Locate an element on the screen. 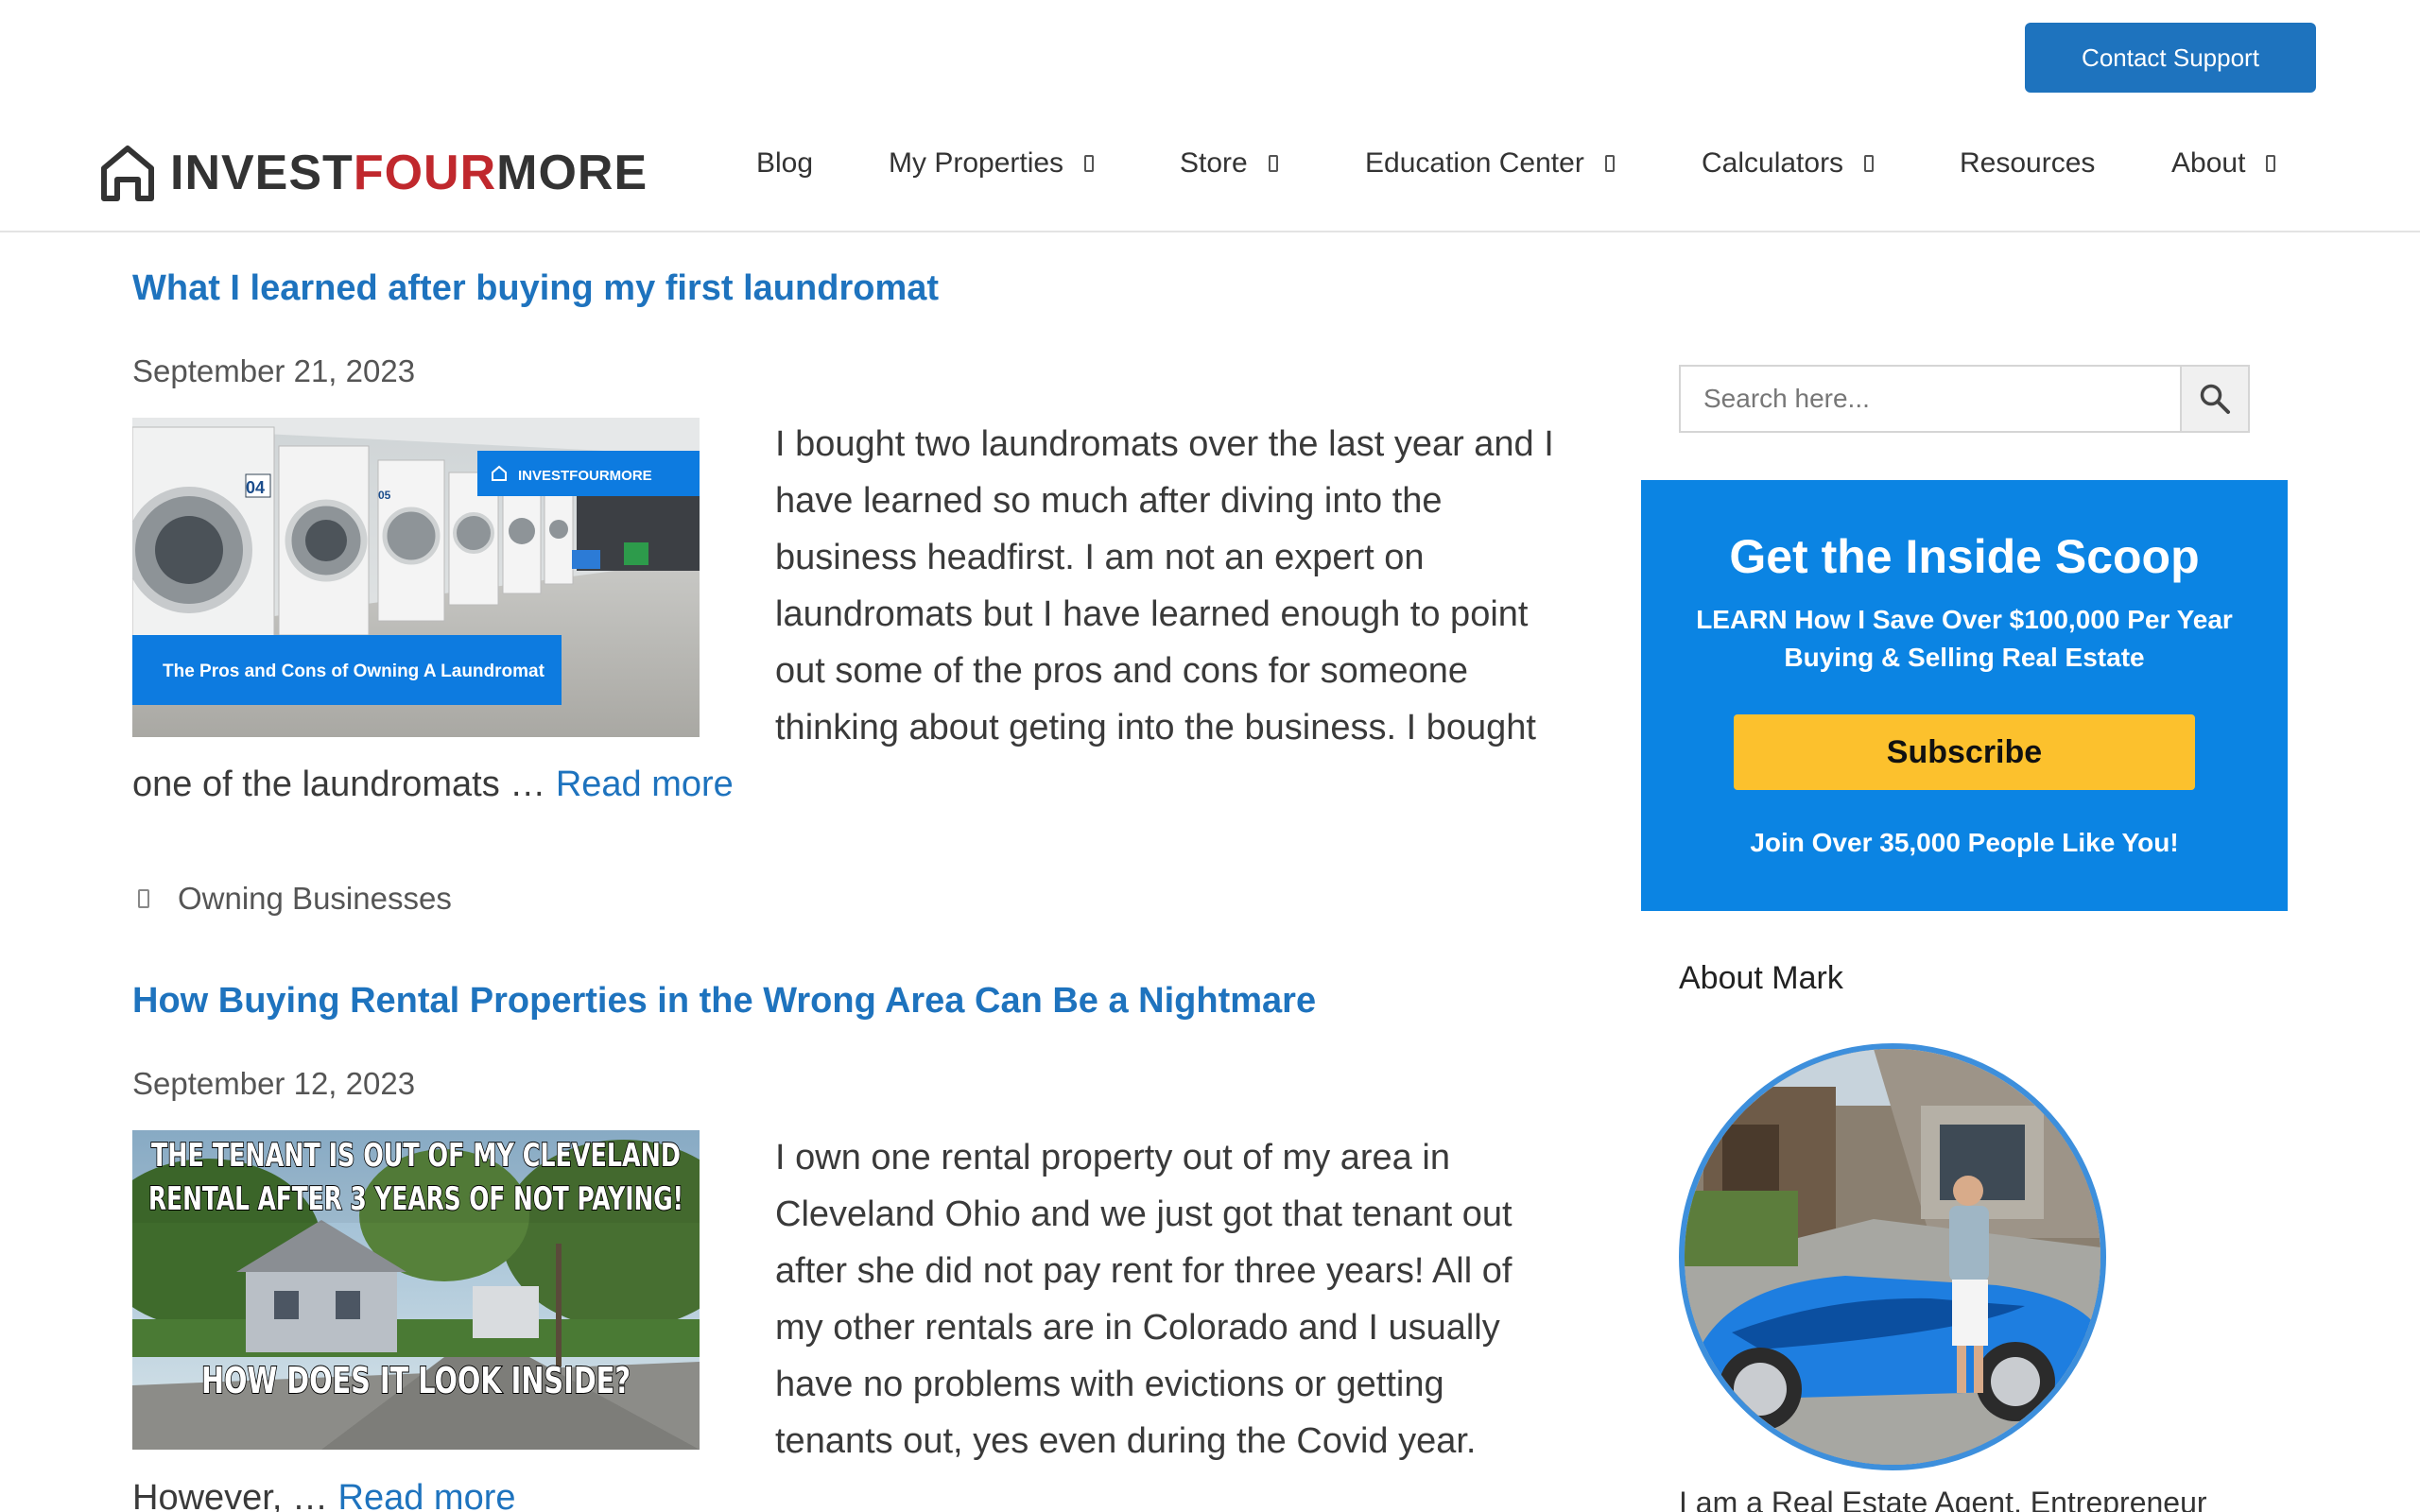 The image size is (2420, 1512). search-button is located at coordinates (2214, 399).